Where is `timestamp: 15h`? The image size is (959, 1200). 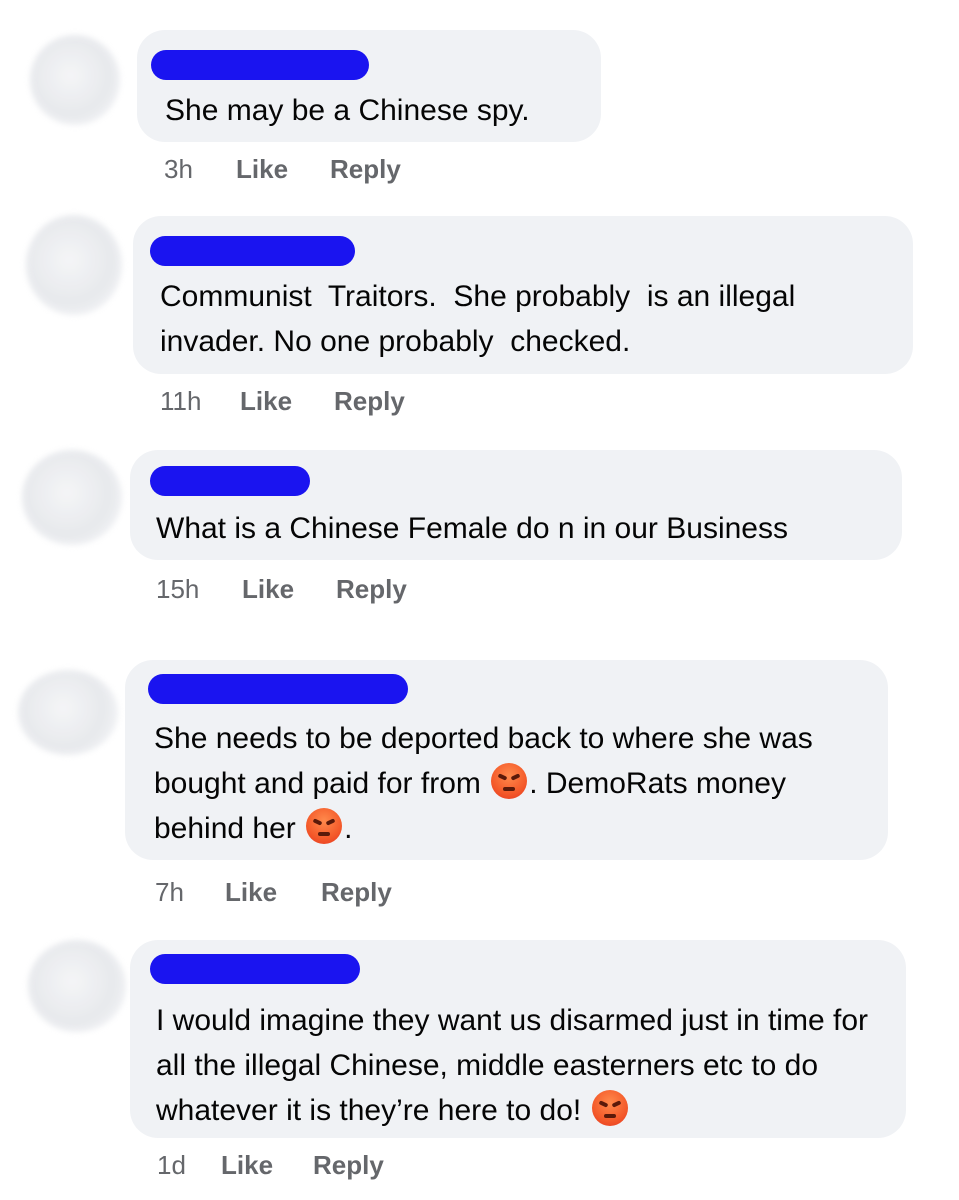 timestamp: 15h is located at coordinates (178, 589).